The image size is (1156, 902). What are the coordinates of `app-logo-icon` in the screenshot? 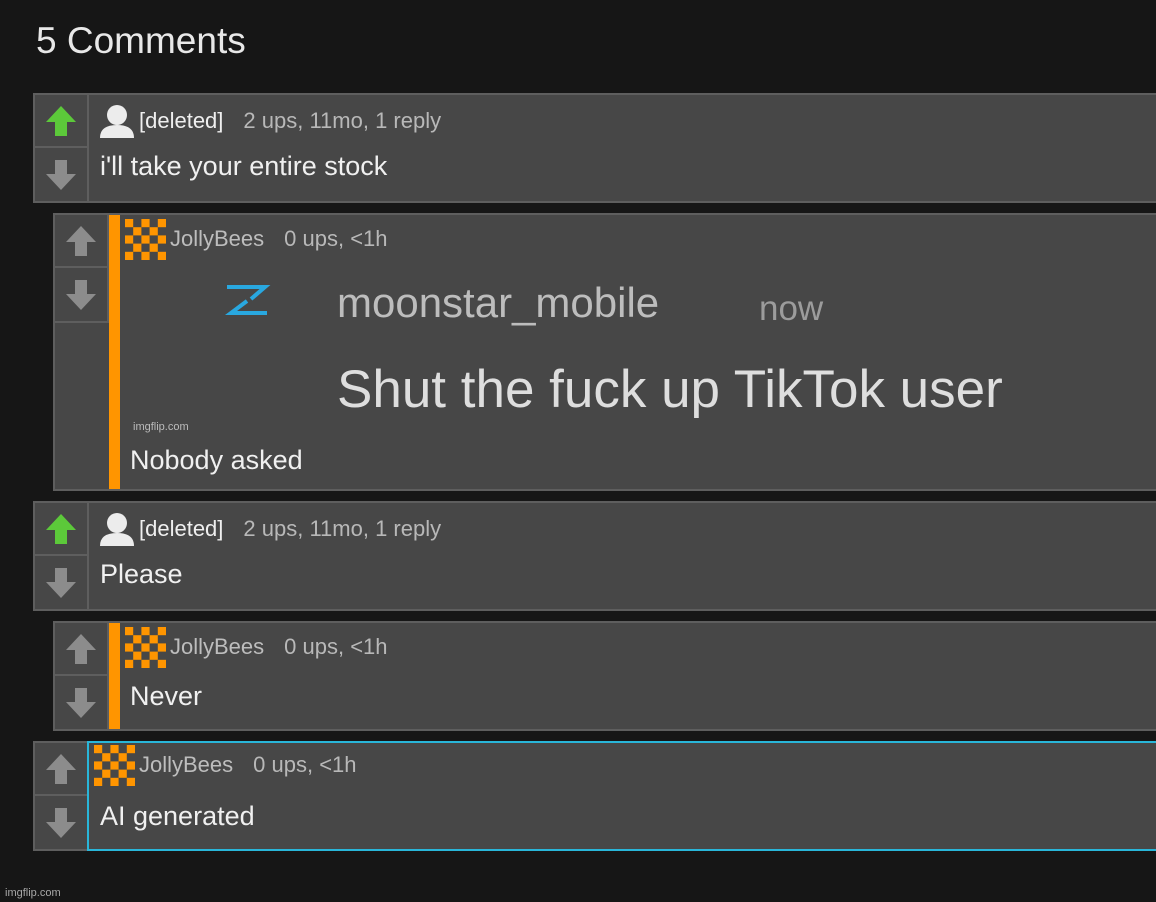 It's located at (248, 300).